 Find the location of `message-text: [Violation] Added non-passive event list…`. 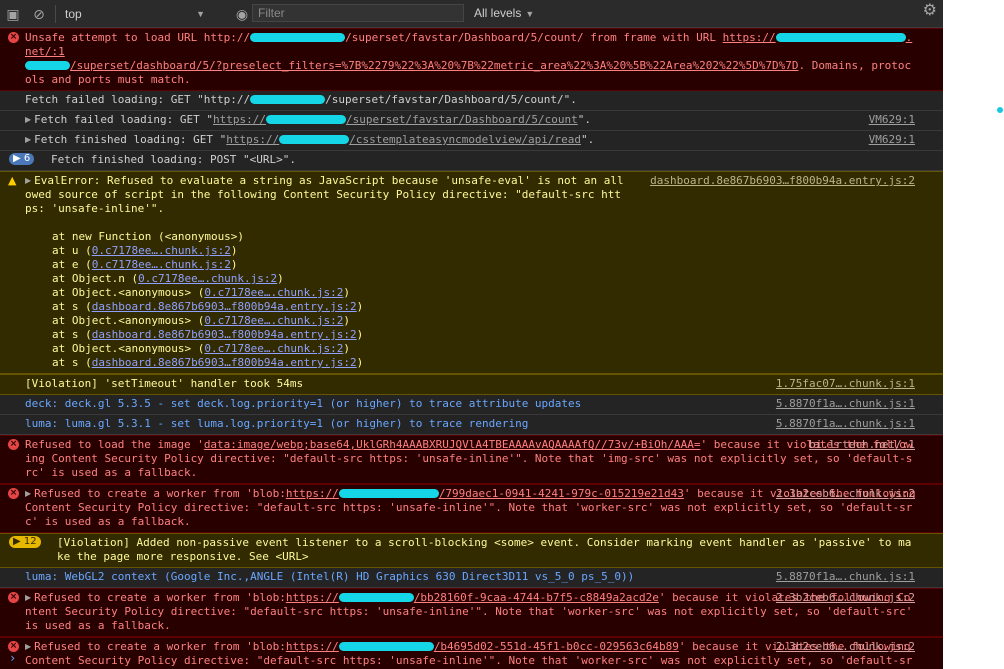

message-text: [Violation] Added non-passive event list… is located at coordinates (484, 549).